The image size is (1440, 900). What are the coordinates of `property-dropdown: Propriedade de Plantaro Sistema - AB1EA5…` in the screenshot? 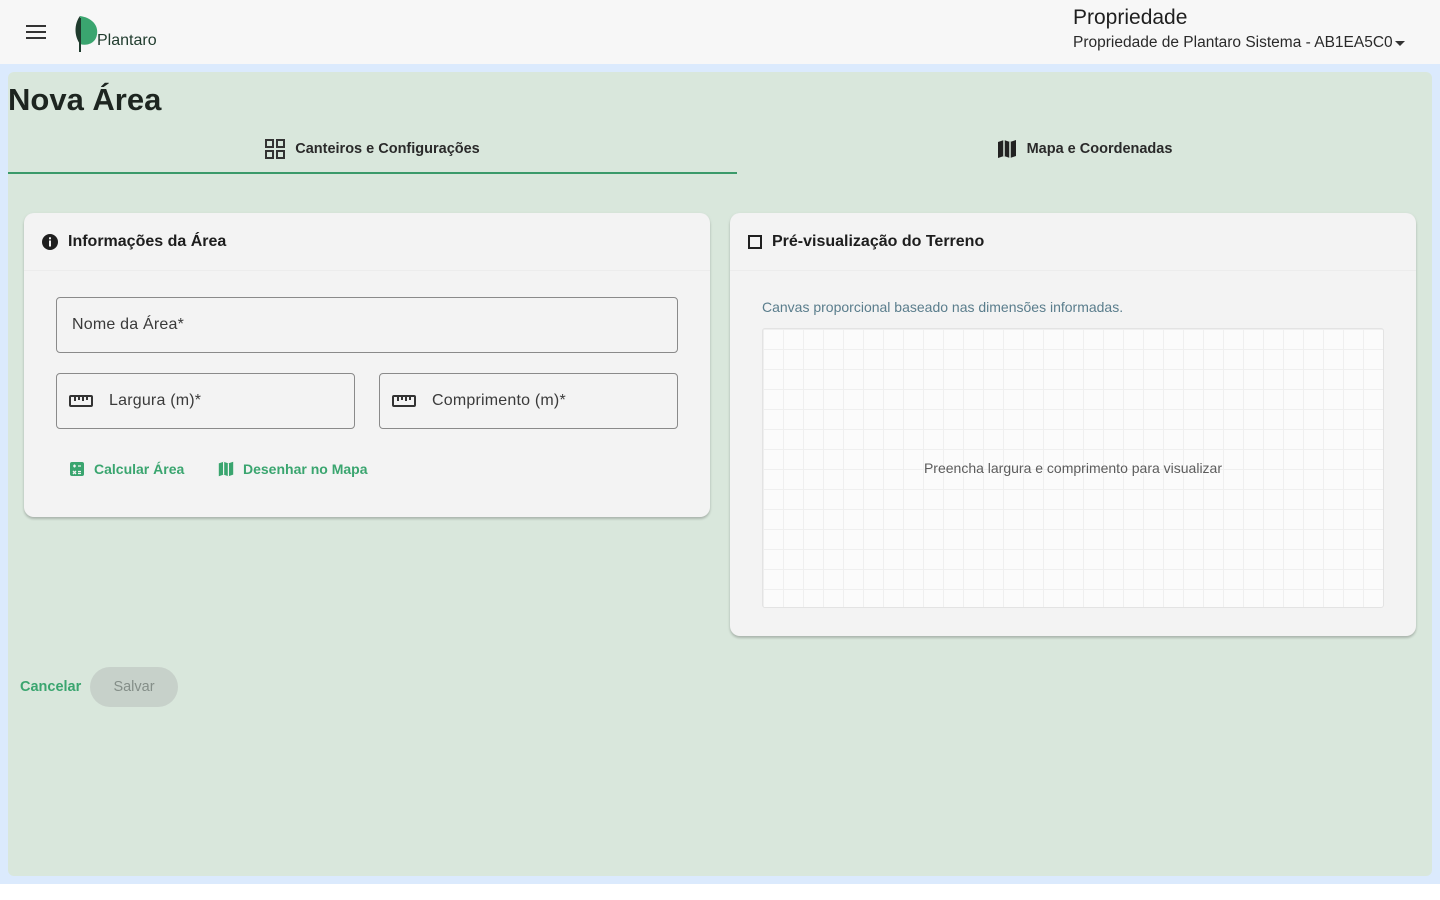 It's located at (1239, 43).